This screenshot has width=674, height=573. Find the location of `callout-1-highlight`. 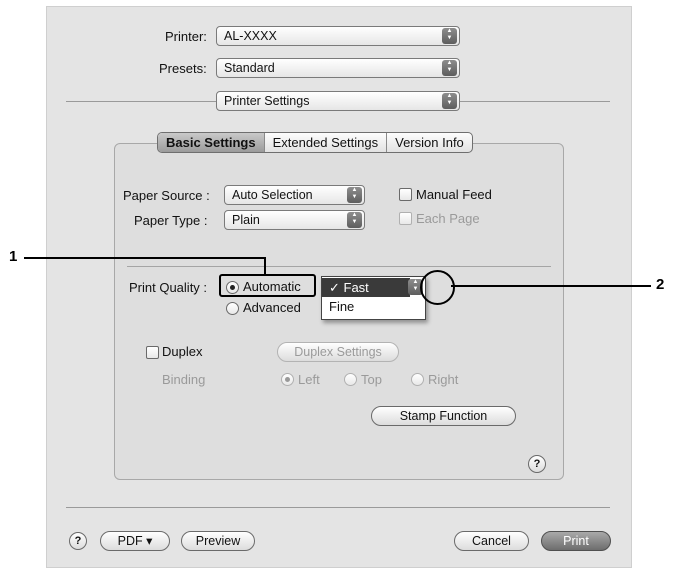

callout-1-highlight is located at coordinates (267, 285).